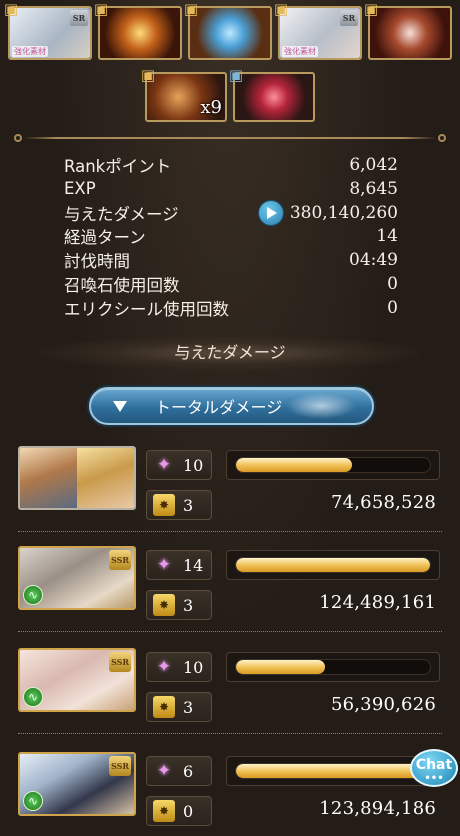  I want to click on party-member-row: SSR ∿ ✦ 6 ✸ 0 123,894,186, so click(230, 789).